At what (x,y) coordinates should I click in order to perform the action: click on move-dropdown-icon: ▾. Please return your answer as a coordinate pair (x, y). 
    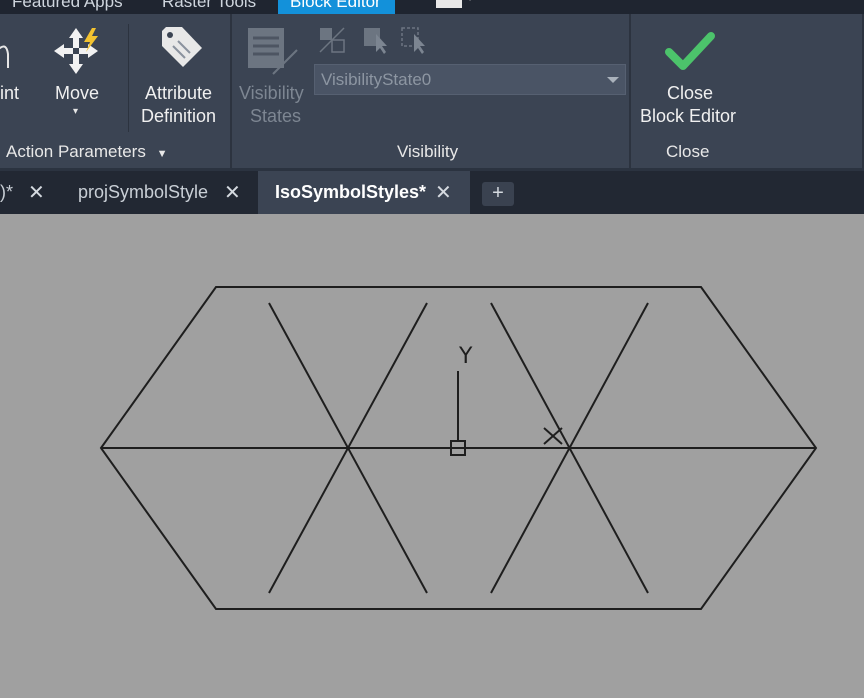
    Looking at the image, I should click on (75, 111).